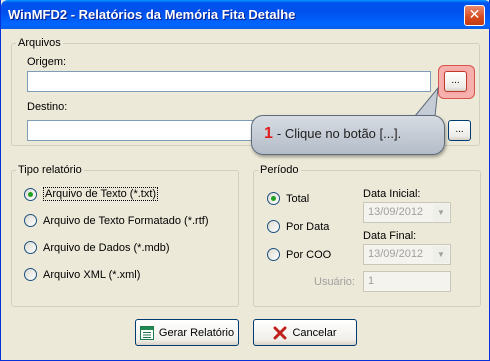 Image resolution: width=490 pixels, height=361 pixels. Describe the element at coordinates (92, 274) in the screenshot. I see `radio-label: Arquivo XML (*.xml)` at that location.